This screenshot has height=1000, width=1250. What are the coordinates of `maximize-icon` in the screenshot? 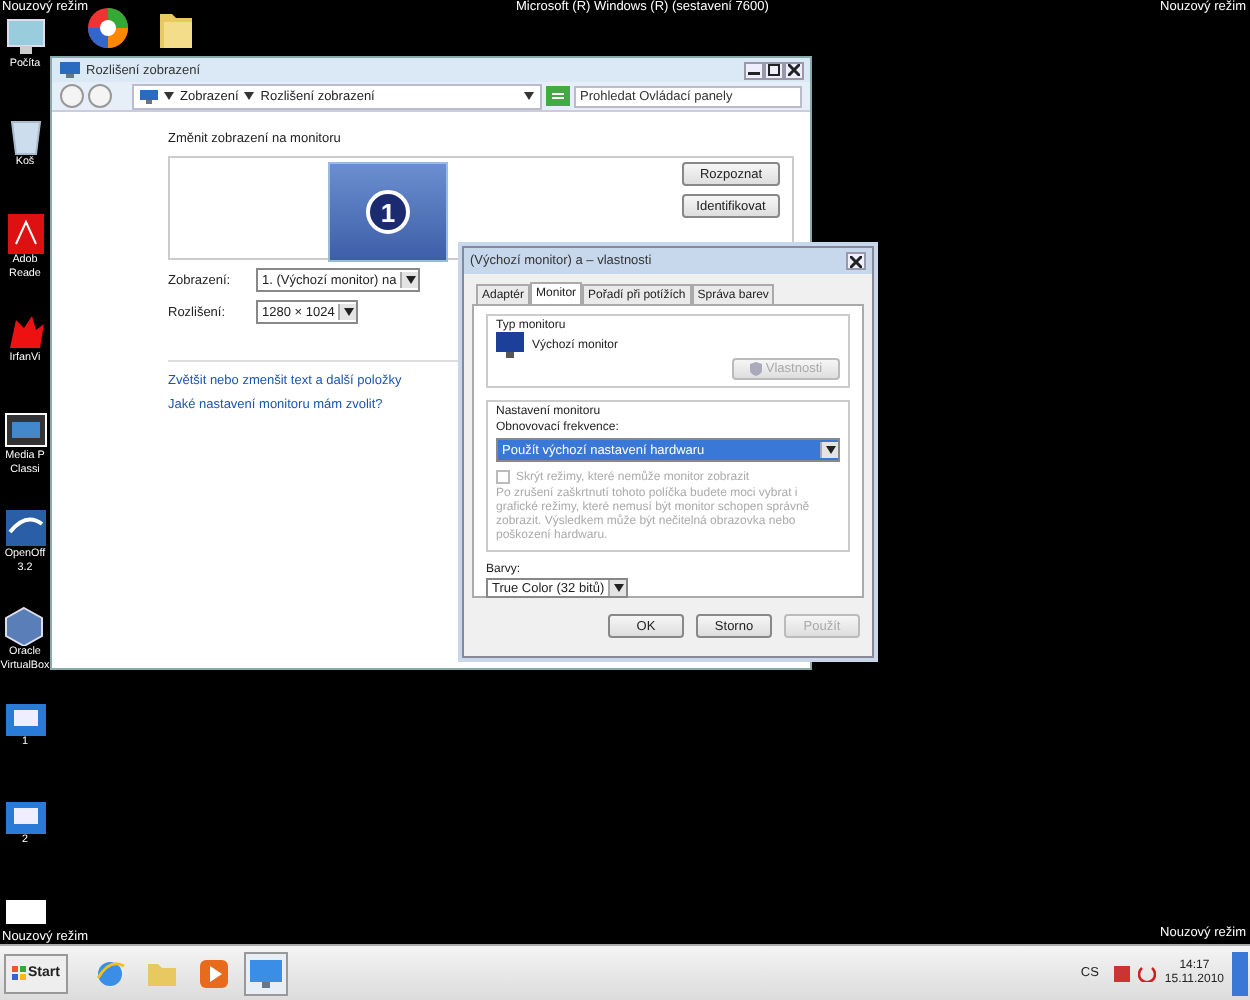 It's located at (774, 70).